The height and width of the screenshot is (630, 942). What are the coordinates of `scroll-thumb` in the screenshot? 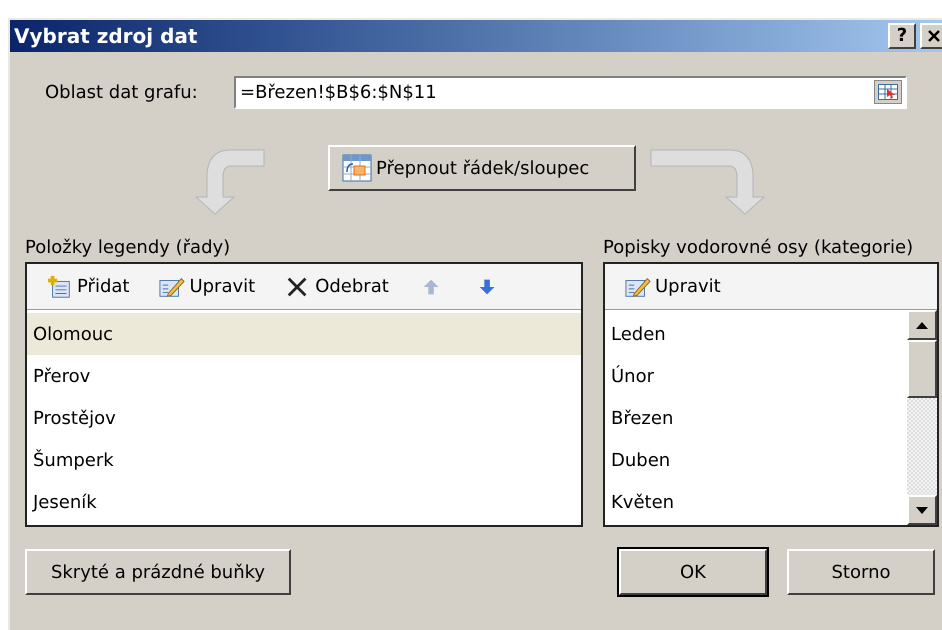 It's located at (922, 369).